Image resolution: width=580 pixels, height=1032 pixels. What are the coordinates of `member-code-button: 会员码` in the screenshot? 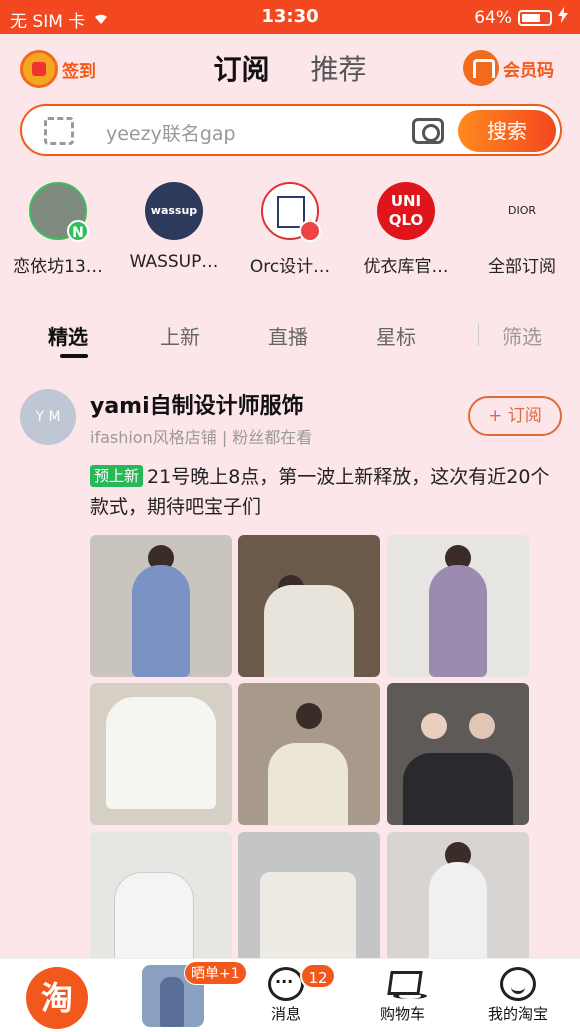 It's located at (508, 68).